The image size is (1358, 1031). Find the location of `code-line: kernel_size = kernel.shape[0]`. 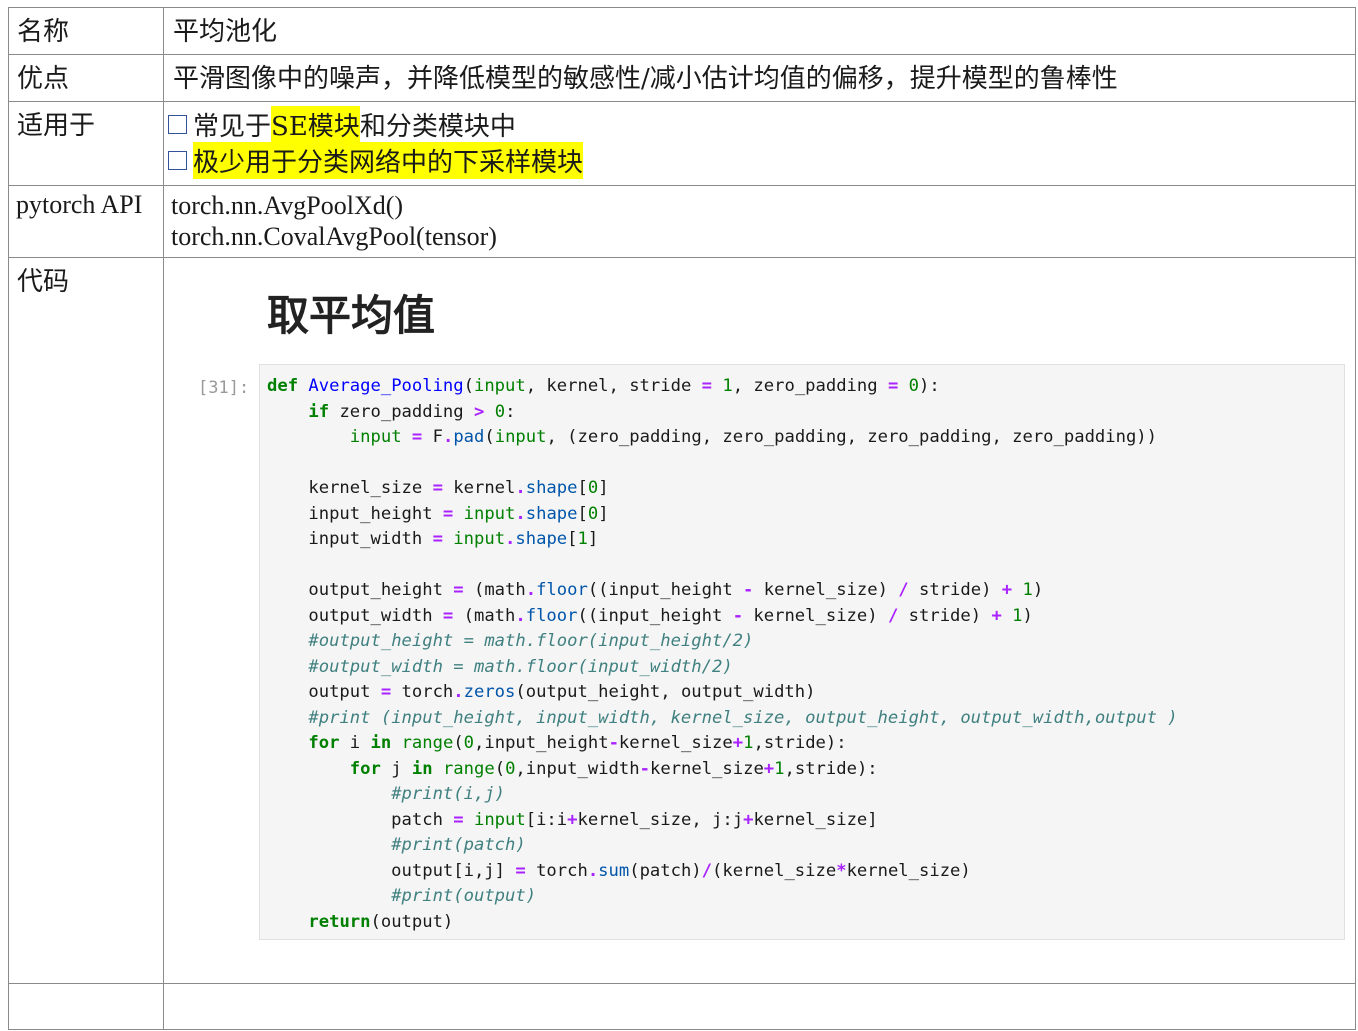

code-line: kernel_size = kernel.shape[0] is located at coordinates (805, 489).